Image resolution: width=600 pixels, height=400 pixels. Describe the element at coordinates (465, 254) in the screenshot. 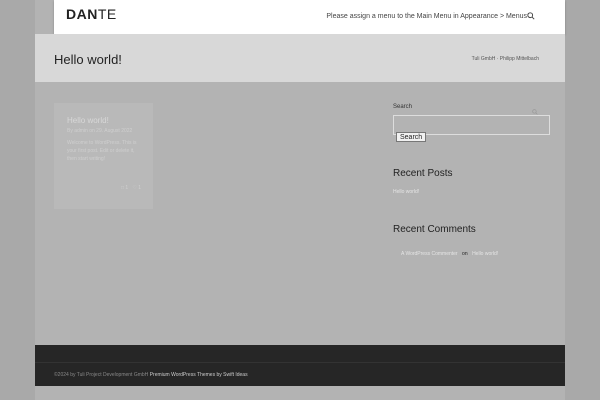

I see `comment-on-text: on` at that location.